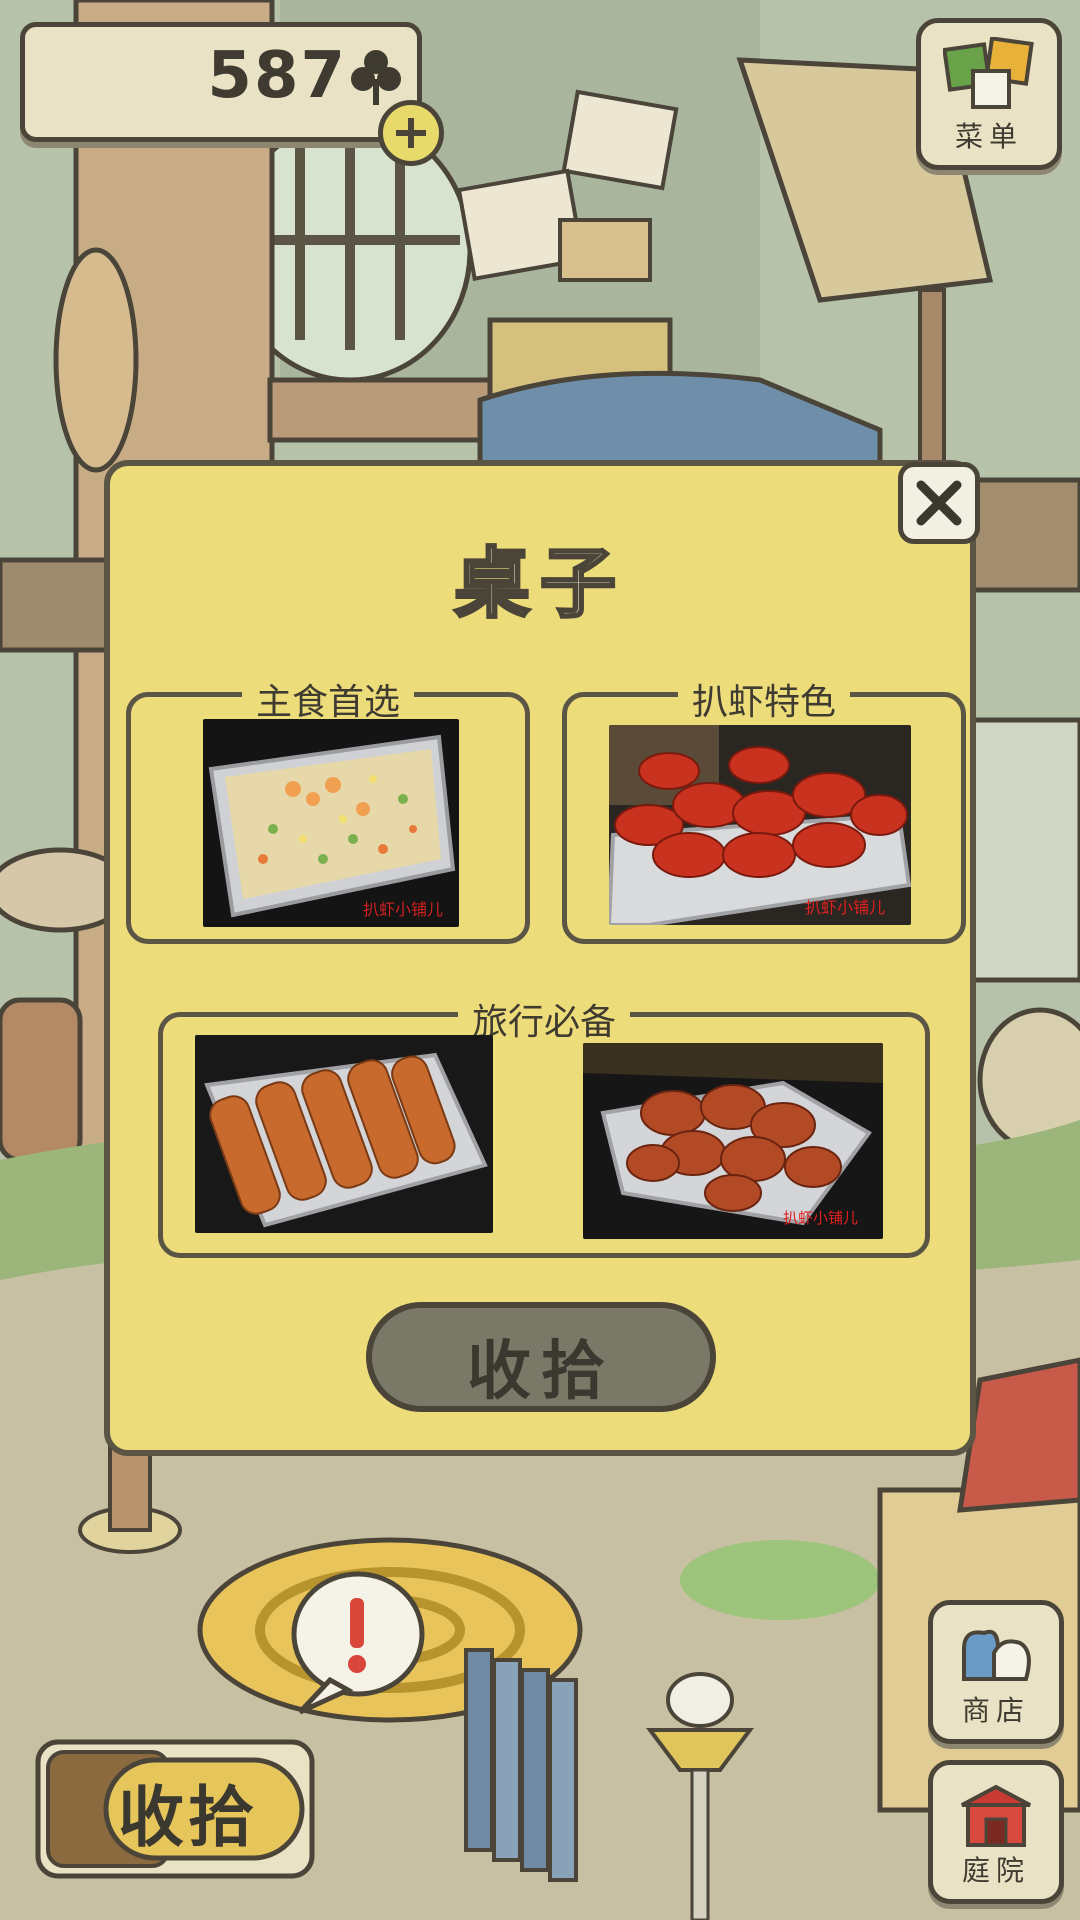 This screenshot has height=1920, width=1080. Describe the element at coordinates (764, 699) in the screenshot. I see `group-label-crayfish-special: 扒虾特色` at that location.